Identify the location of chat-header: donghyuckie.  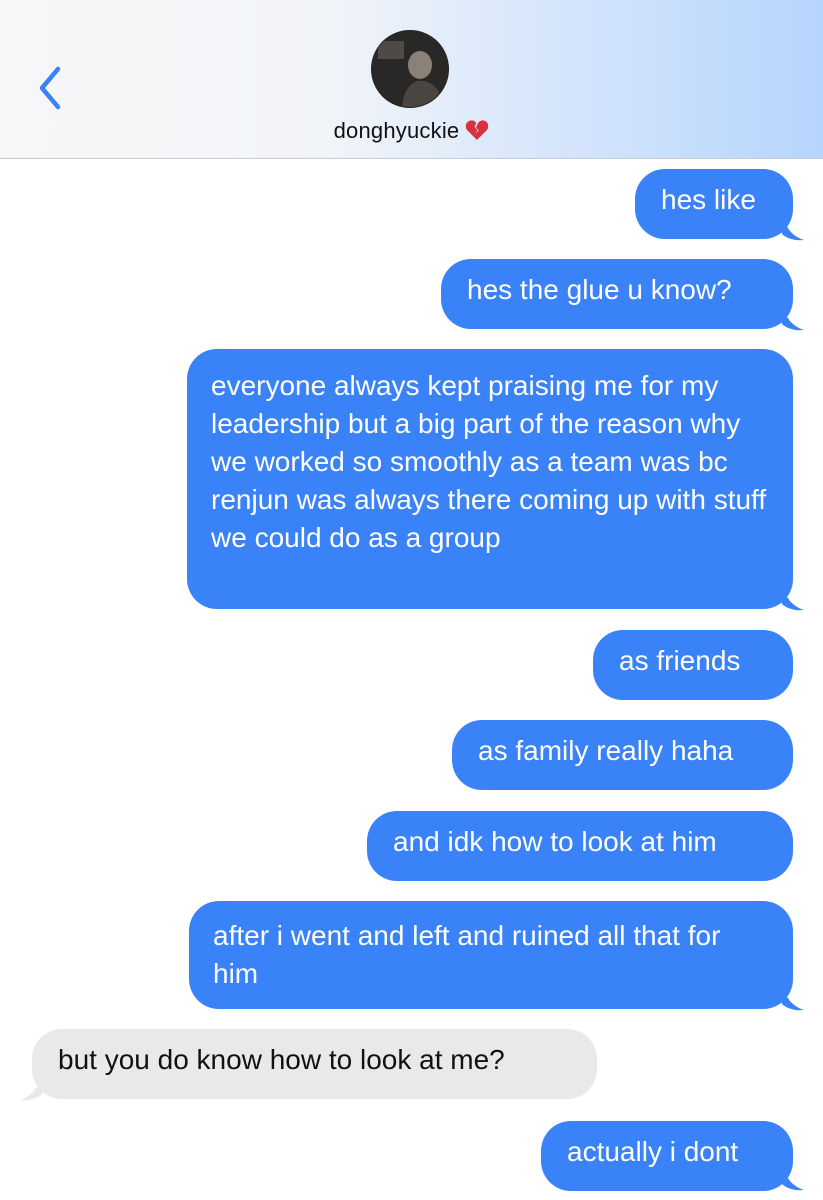
(411, 79).